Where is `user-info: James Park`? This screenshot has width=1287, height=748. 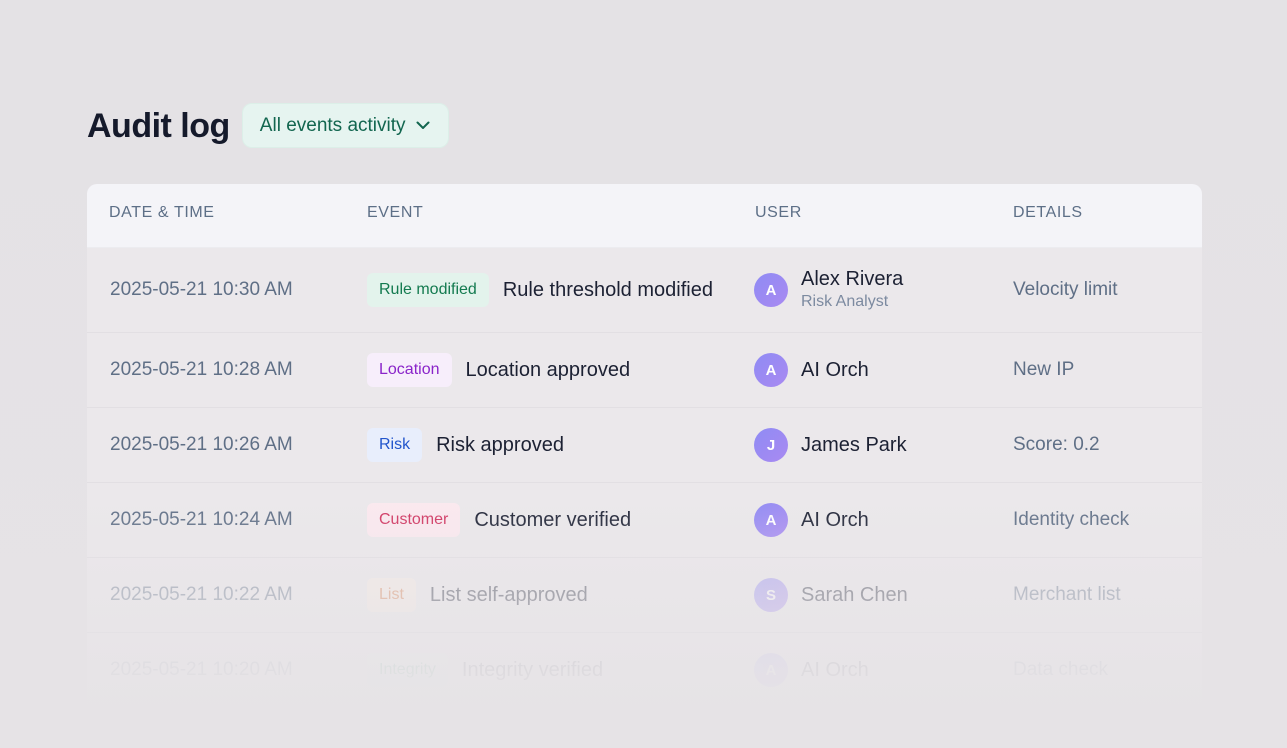
user-info: James Park is located at coordinates (854, 445).